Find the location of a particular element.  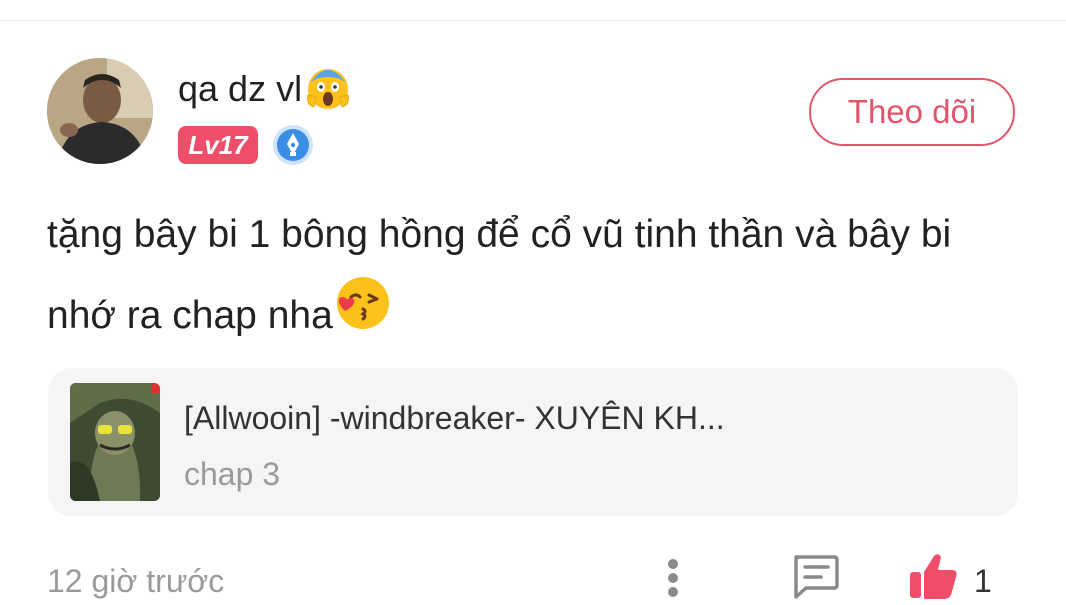

comment-text-line-2-wrap: nhớ ra chap nha is located at coordinates (532, 315).